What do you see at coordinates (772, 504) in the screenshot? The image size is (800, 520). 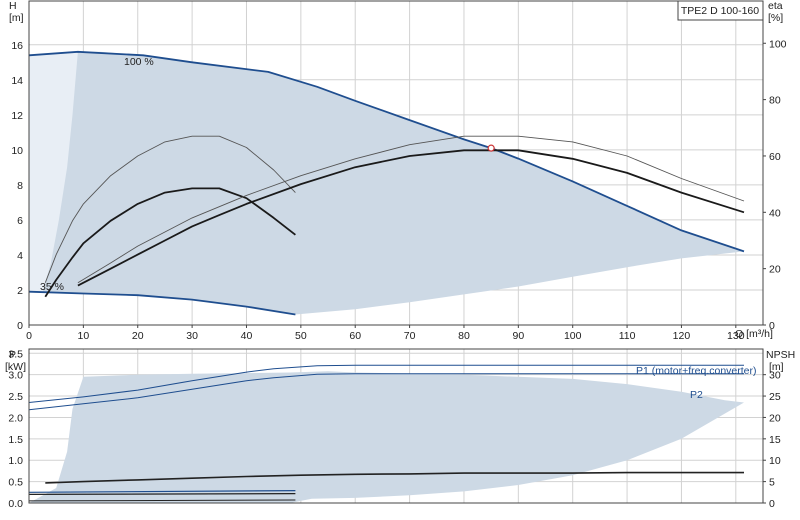 I see `npsh-tick-label-0: 0` at bounding box center [772, 504].